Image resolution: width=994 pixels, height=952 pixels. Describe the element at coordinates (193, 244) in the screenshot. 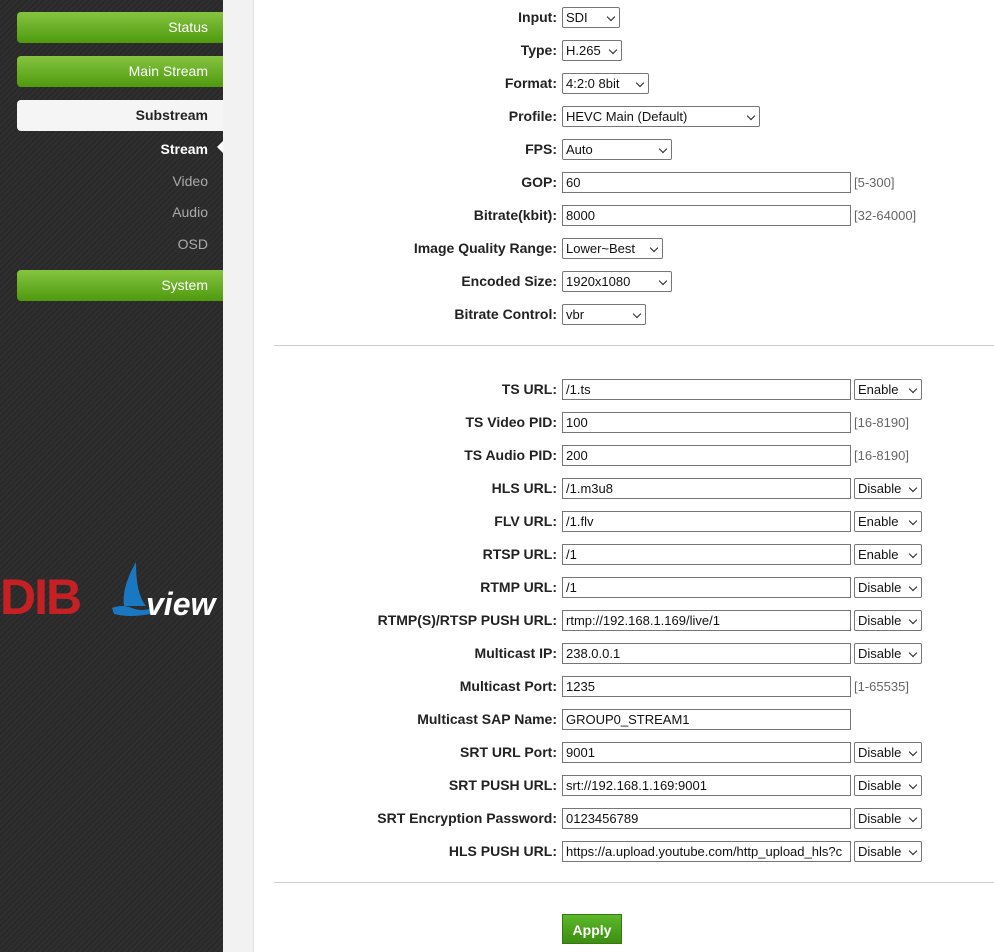

I see `sub-item-osd: OSD` at that location.